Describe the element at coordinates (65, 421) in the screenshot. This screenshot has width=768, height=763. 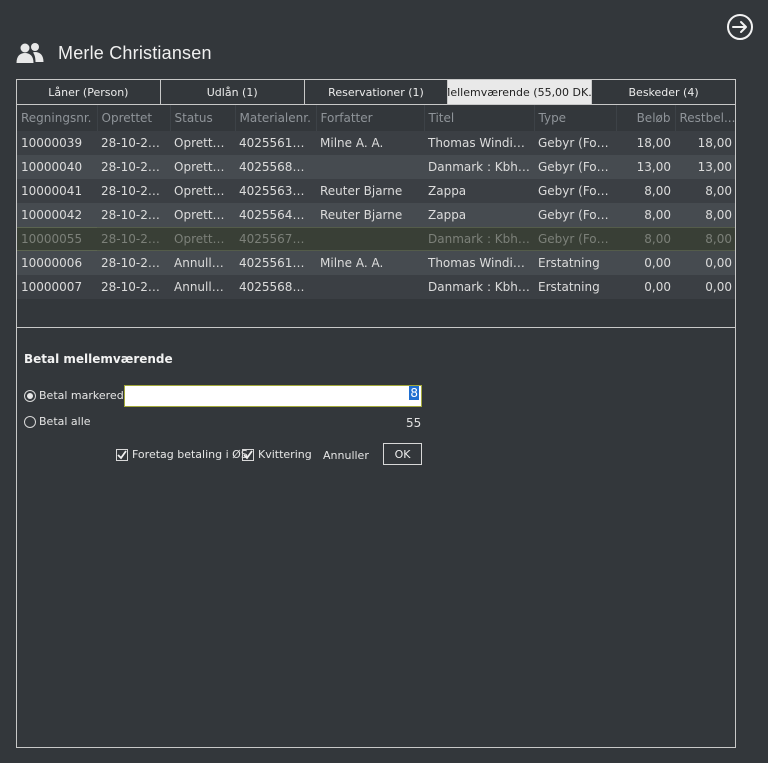
I see `pay-all-label: Betal alle` at that location.